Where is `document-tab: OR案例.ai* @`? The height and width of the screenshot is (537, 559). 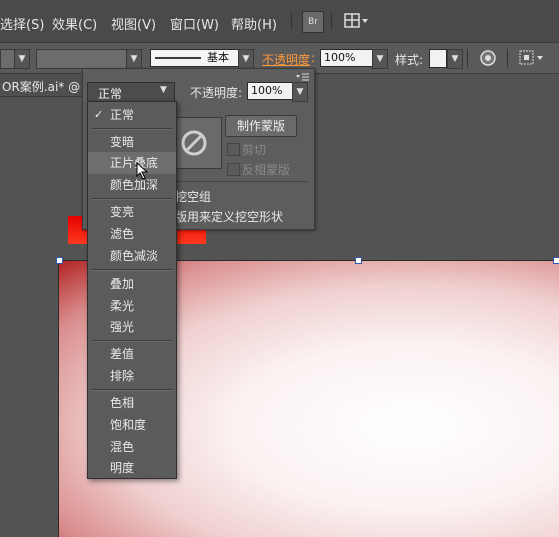
document-tab: OR案例.ai* @ is located at coordinates (42, 85).